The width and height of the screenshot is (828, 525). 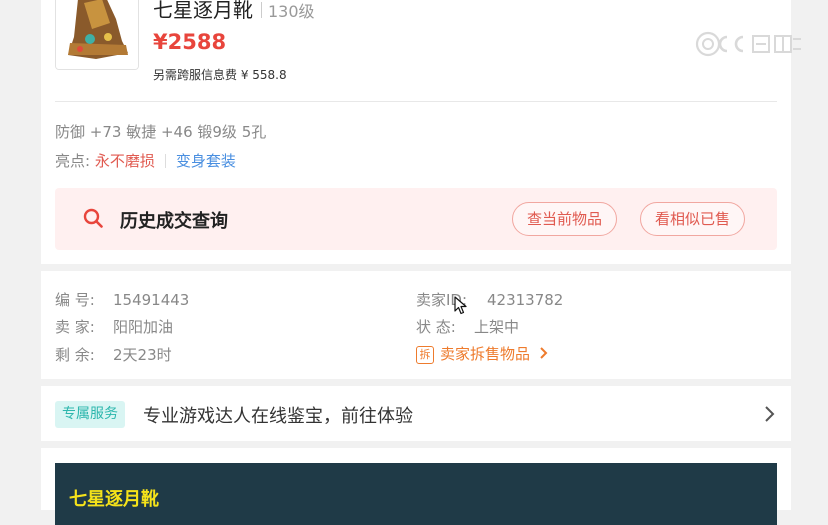 What do you see at coordinates (203, 11) in the screenshot?
I see `item-name: 七星逐月靴` at bounding box center [203, 11].